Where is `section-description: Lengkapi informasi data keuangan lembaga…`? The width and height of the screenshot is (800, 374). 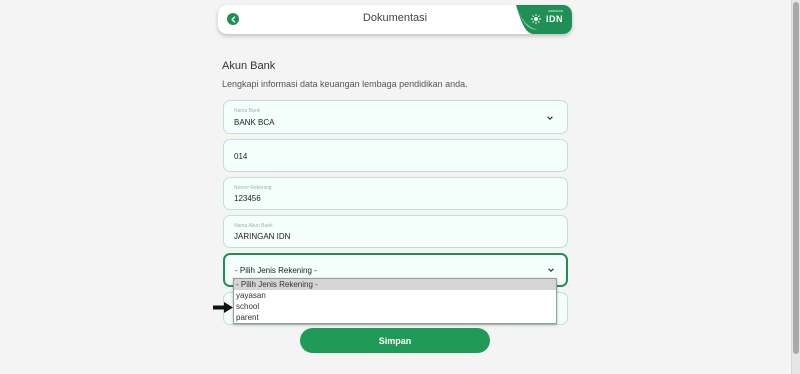 section-description: Lengkapi informasi data keuangan lembaga… is located at coordinates (345, 84).